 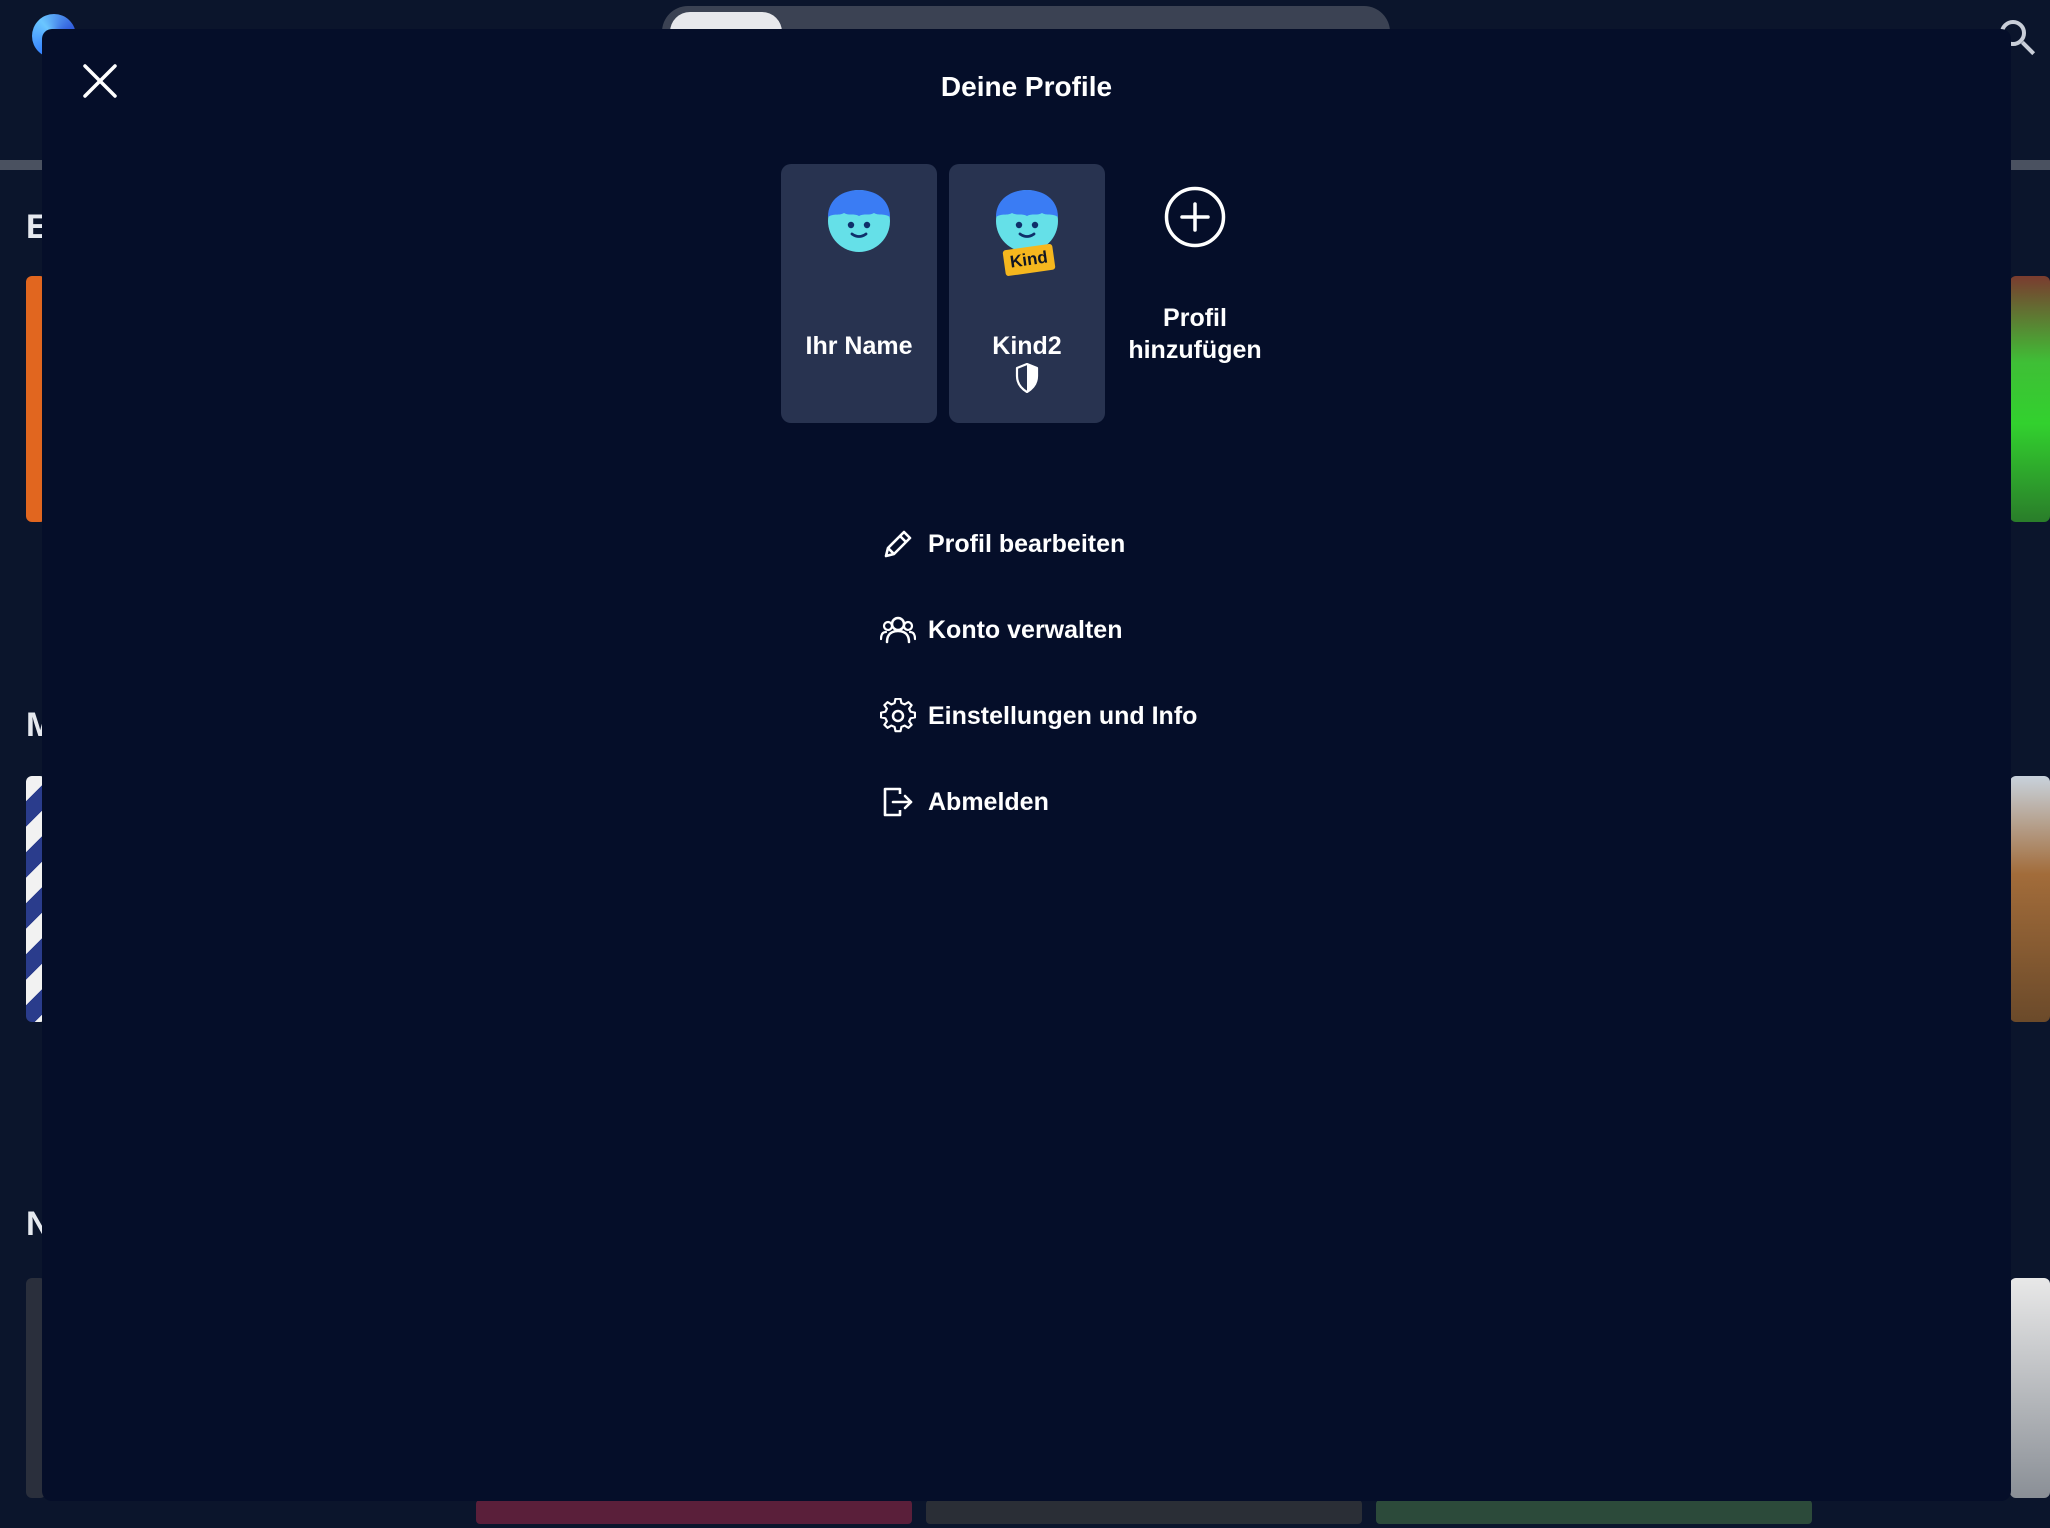 What do you see at coordinates (1195, 350) in the screenshot?
I see `add-profile-label-line: hinzufügen` at bounding box center [1195, 350].